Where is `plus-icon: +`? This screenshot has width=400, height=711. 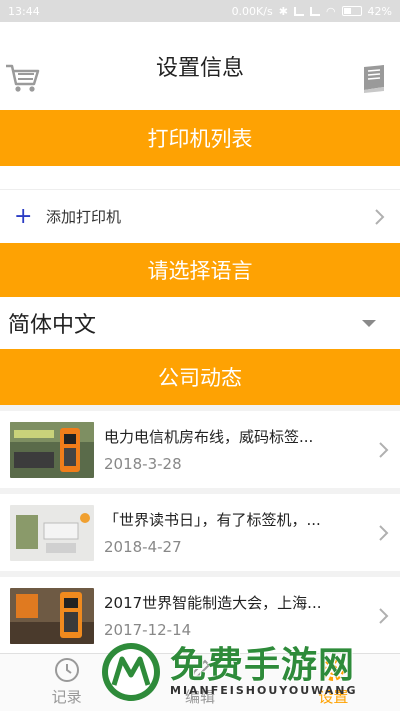 plus-icon: + is located at coordinates (23, 216).